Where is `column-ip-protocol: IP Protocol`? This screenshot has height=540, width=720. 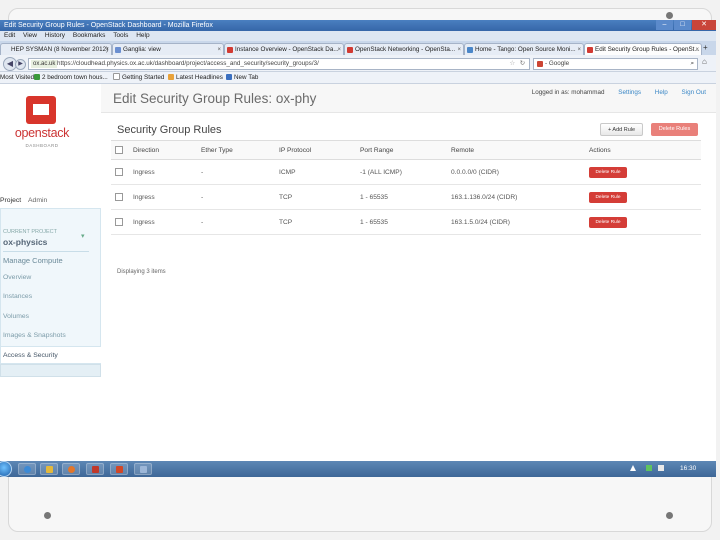
column-ip-protocol: IP Protocol is located at coordinates (315, 150).